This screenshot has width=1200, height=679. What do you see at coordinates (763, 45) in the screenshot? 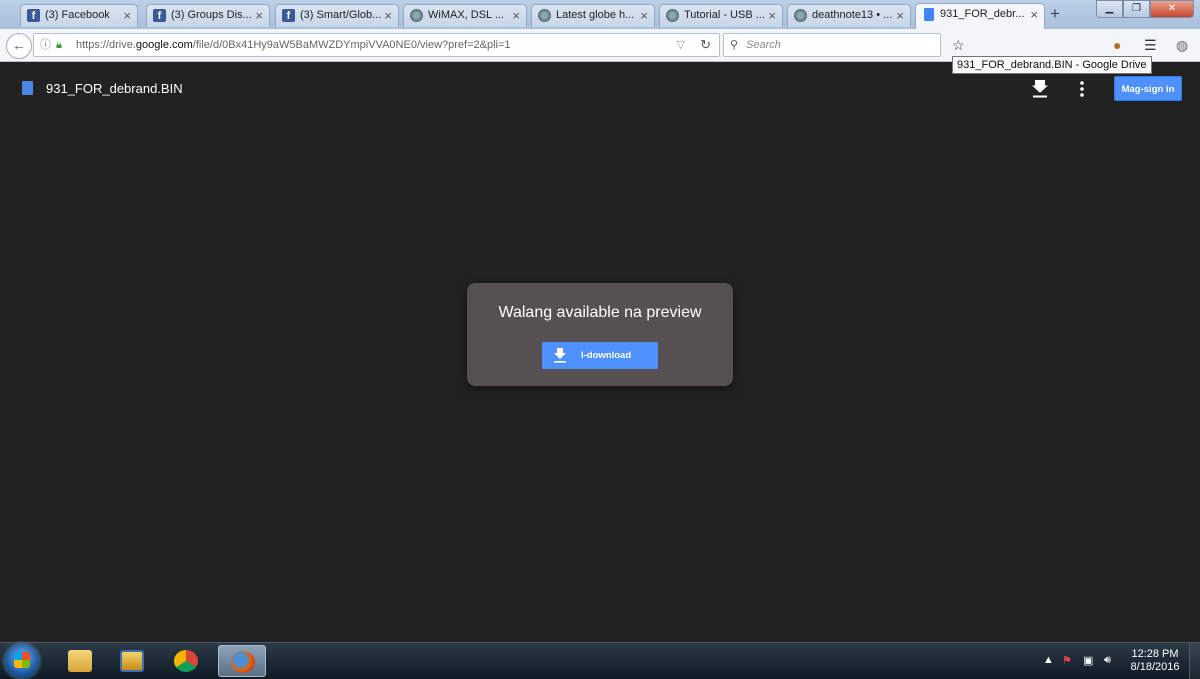
I see `search-placeholder: Search` at bounding box center [763, 45].